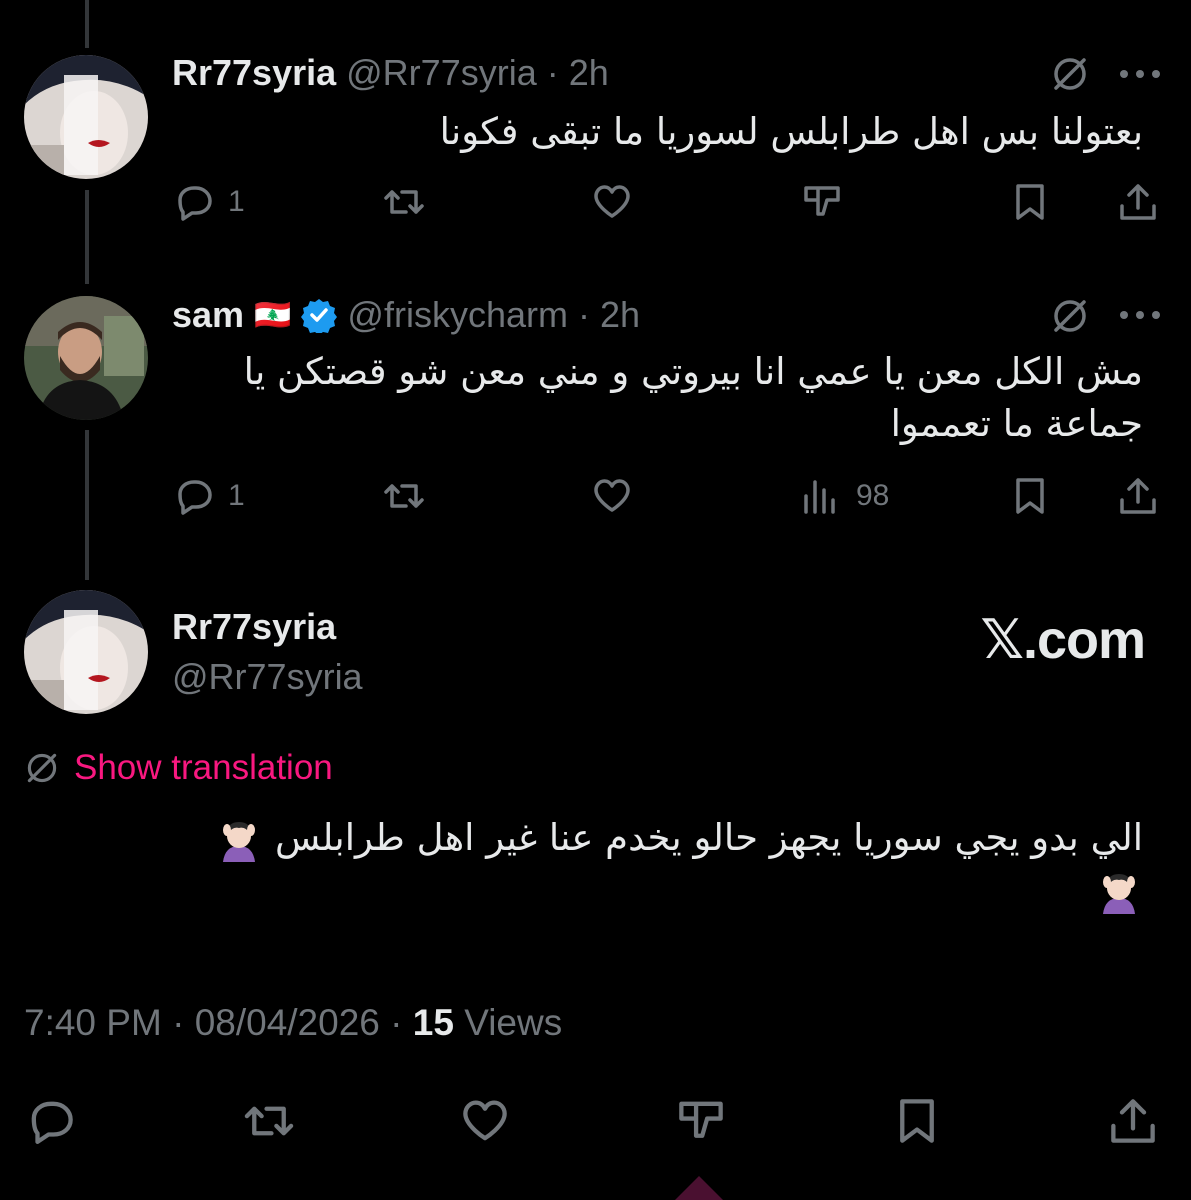  Describe the element at coordinates (87, 24) in the screenshot. I see `thread-line-top` at that location.